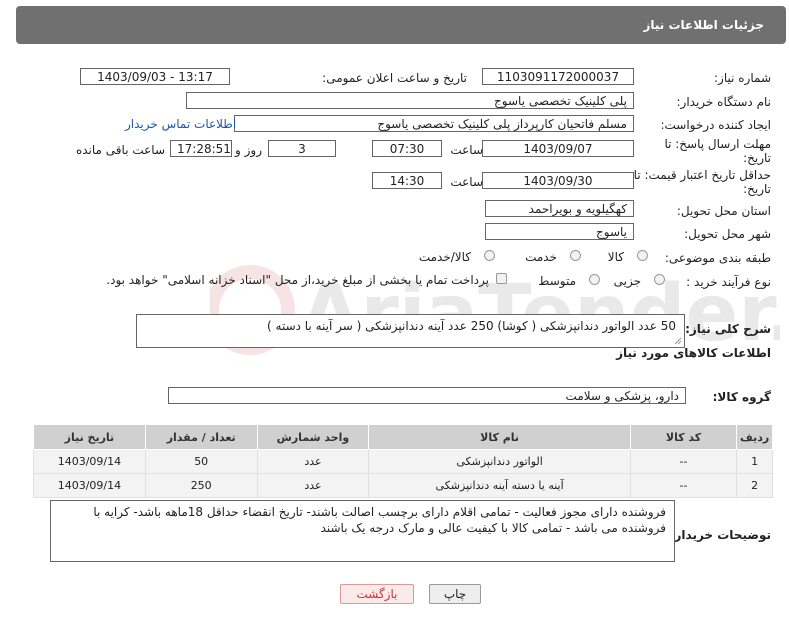 This screenshot has width=789, height=620. Describe the element at coordinates (724, 102) in the screenshot. I see `buyer-org-label: نام دستگاه خریدار:` at that location.